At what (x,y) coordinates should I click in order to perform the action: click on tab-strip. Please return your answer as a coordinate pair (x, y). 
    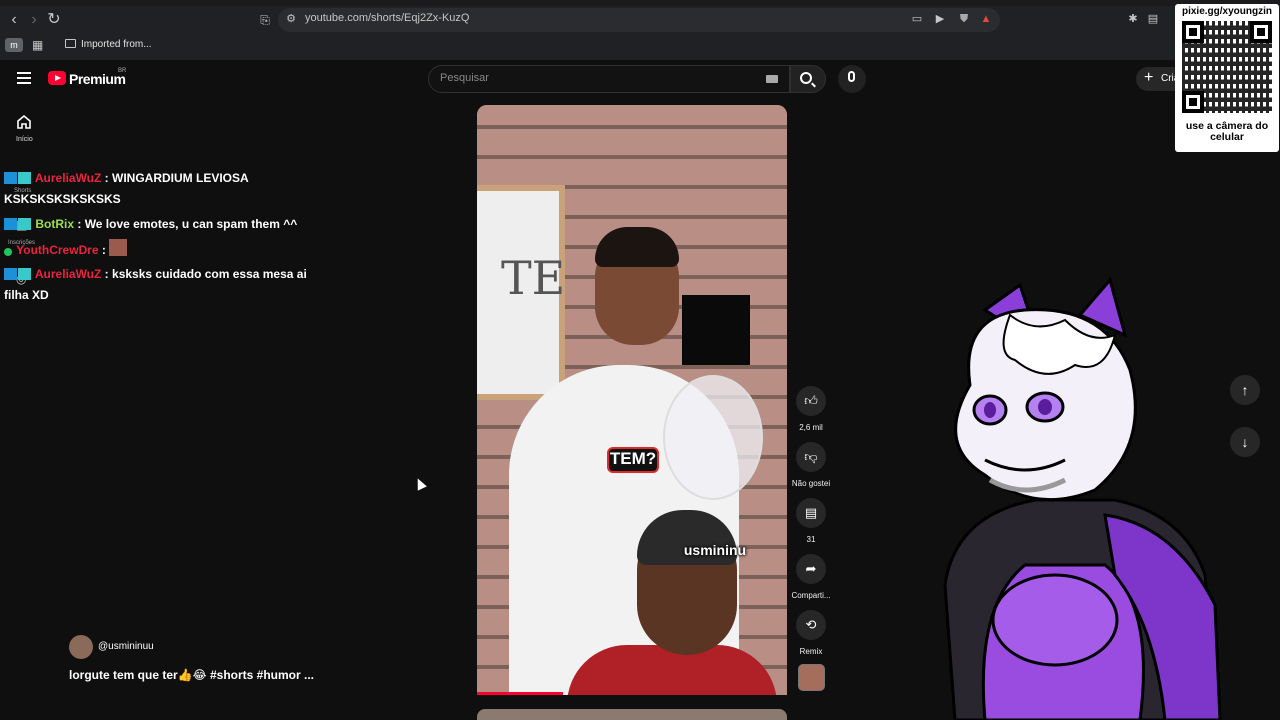
    Looking at the image, I should click on (640, 3).